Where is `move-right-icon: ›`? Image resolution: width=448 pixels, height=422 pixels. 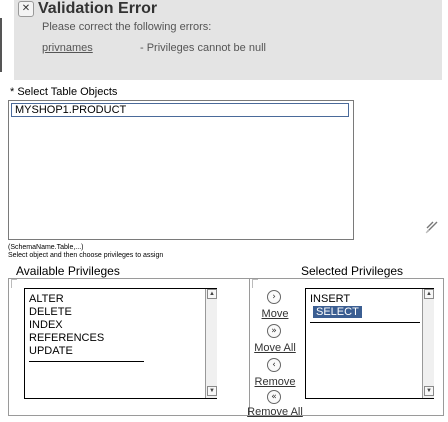 move-right-icon: › is located at coordinates (274, 297).